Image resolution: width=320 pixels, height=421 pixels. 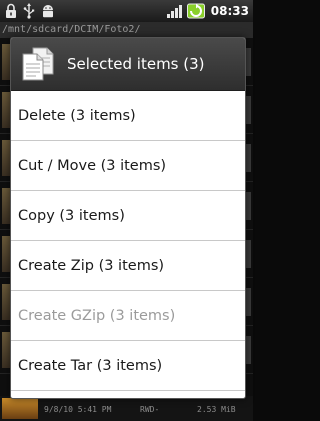 I want to click on status-indicators: 08:33, so click(x=209, y=11).